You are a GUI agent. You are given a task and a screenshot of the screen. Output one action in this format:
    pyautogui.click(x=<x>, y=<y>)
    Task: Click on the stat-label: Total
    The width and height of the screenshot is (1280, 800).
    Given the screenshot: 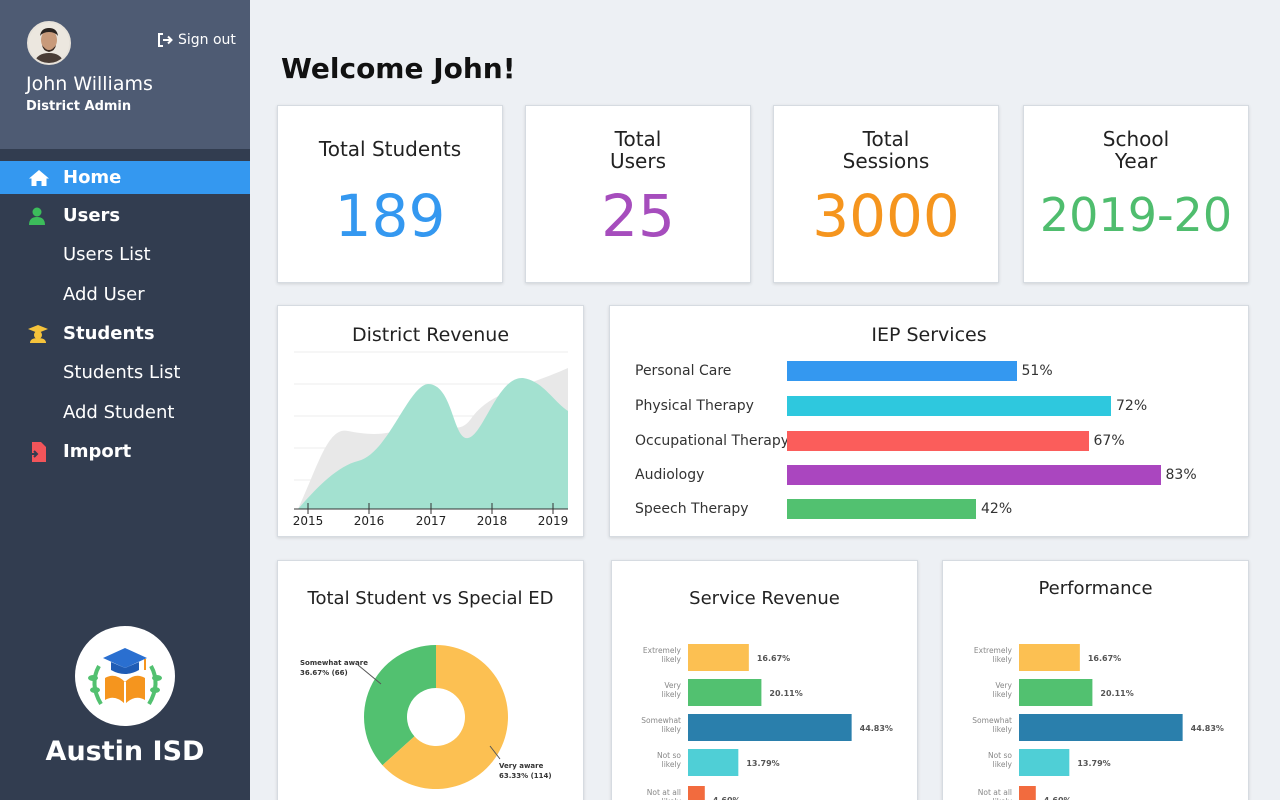 What is the action you would take?
    pyautogui.click(x=638, y=139)
    